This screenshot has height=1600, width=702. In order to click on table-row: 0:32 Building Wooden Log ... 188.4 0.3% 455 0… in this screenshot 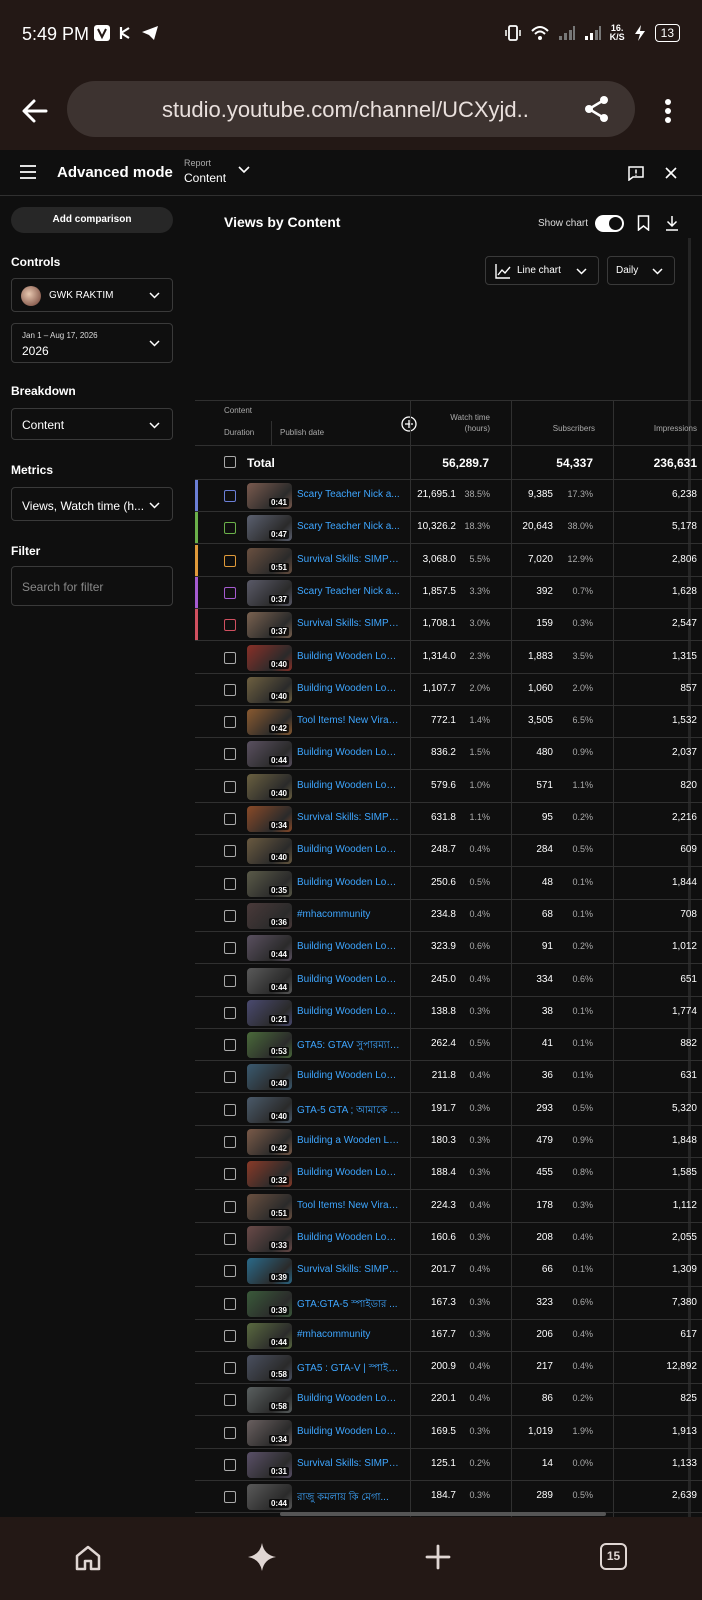, I will do `click(448, 1174)`.